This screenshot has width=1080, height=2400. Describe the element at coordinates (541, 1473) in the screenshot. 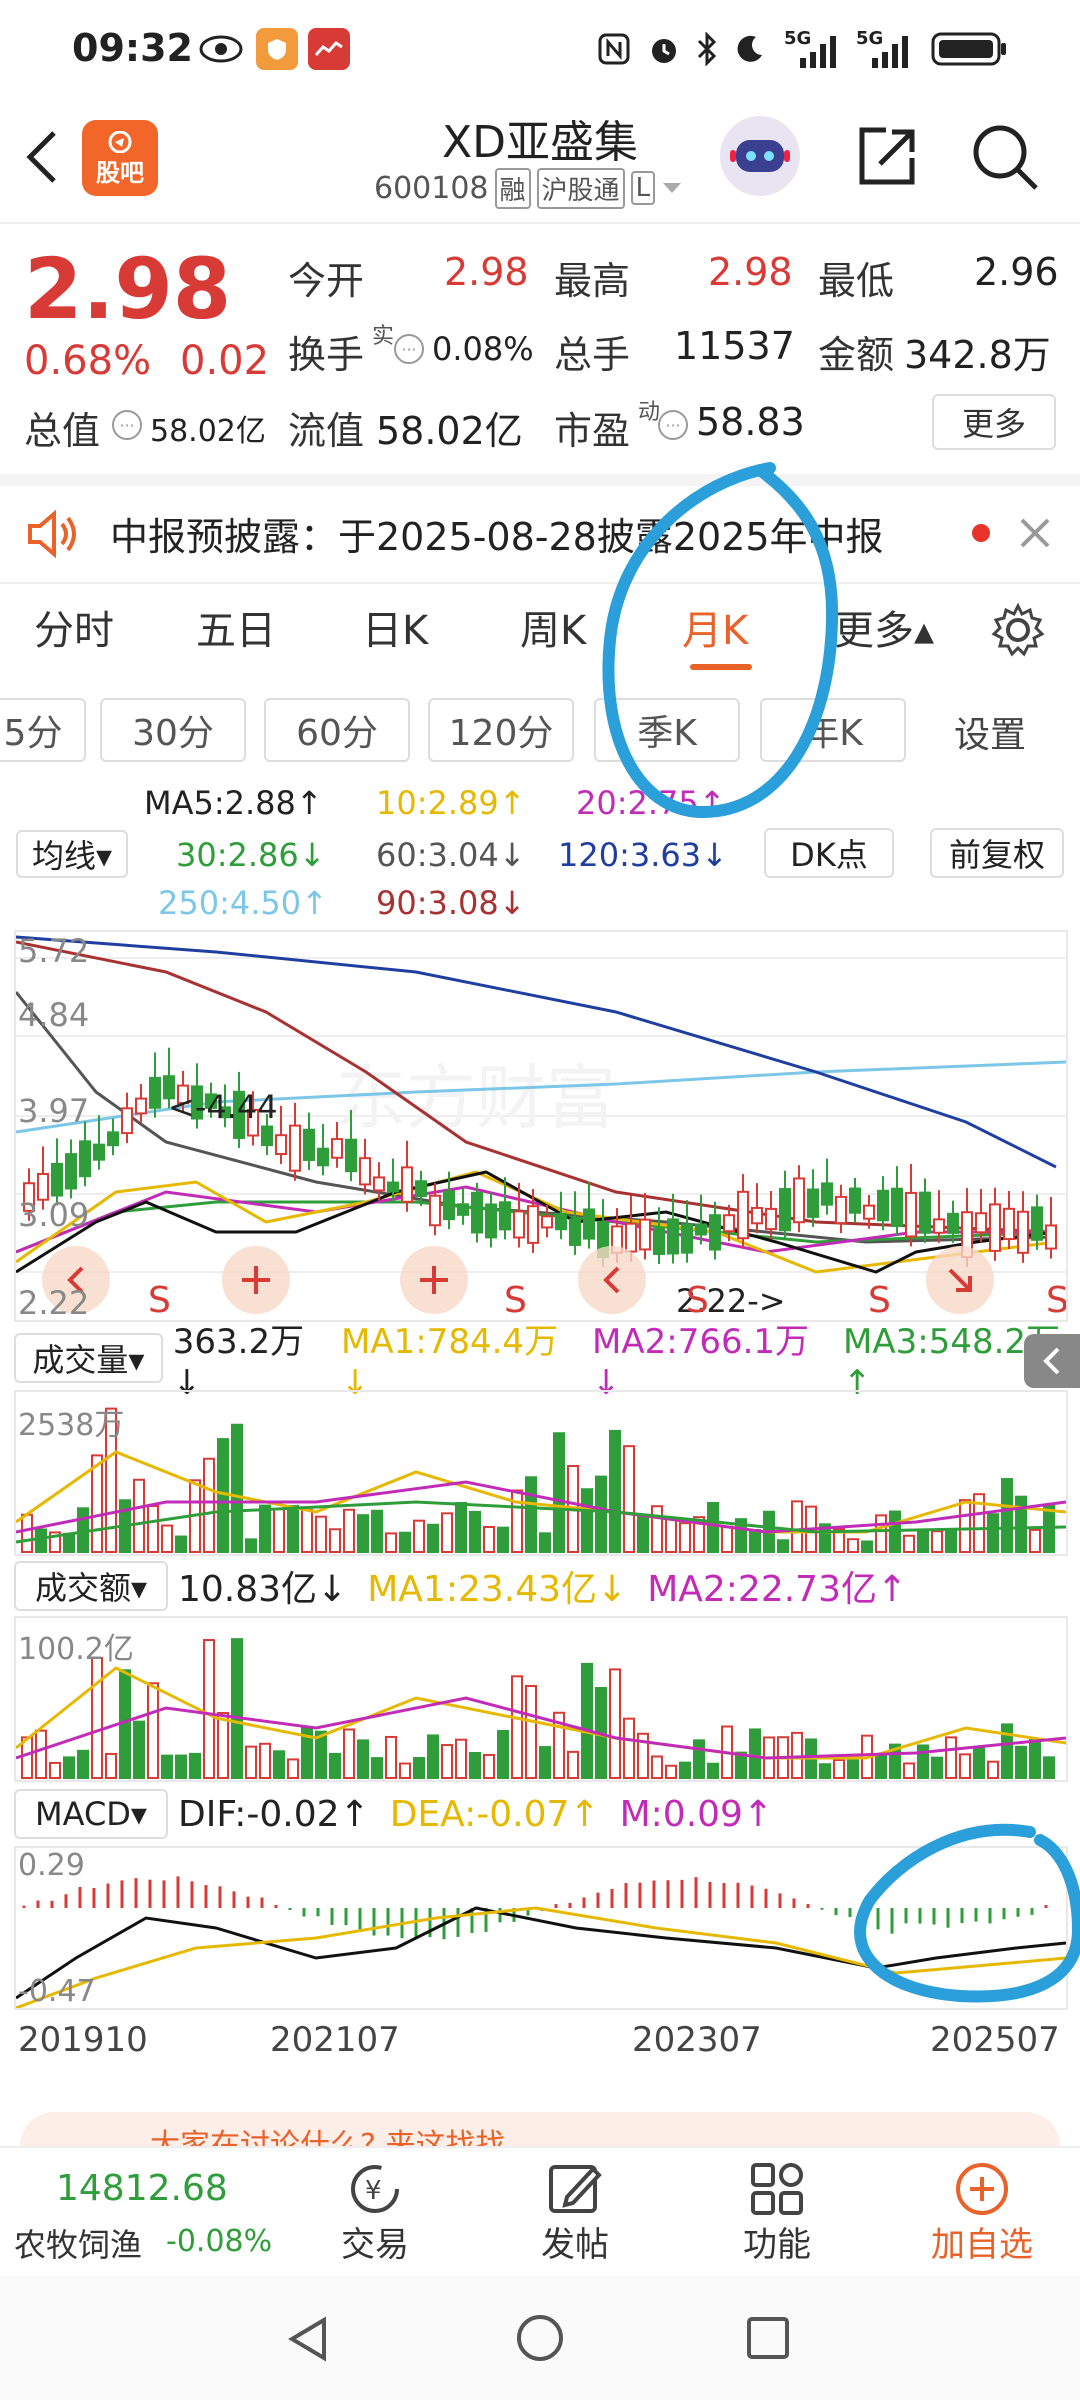

I see `volume-chart: 2538万` at that location.